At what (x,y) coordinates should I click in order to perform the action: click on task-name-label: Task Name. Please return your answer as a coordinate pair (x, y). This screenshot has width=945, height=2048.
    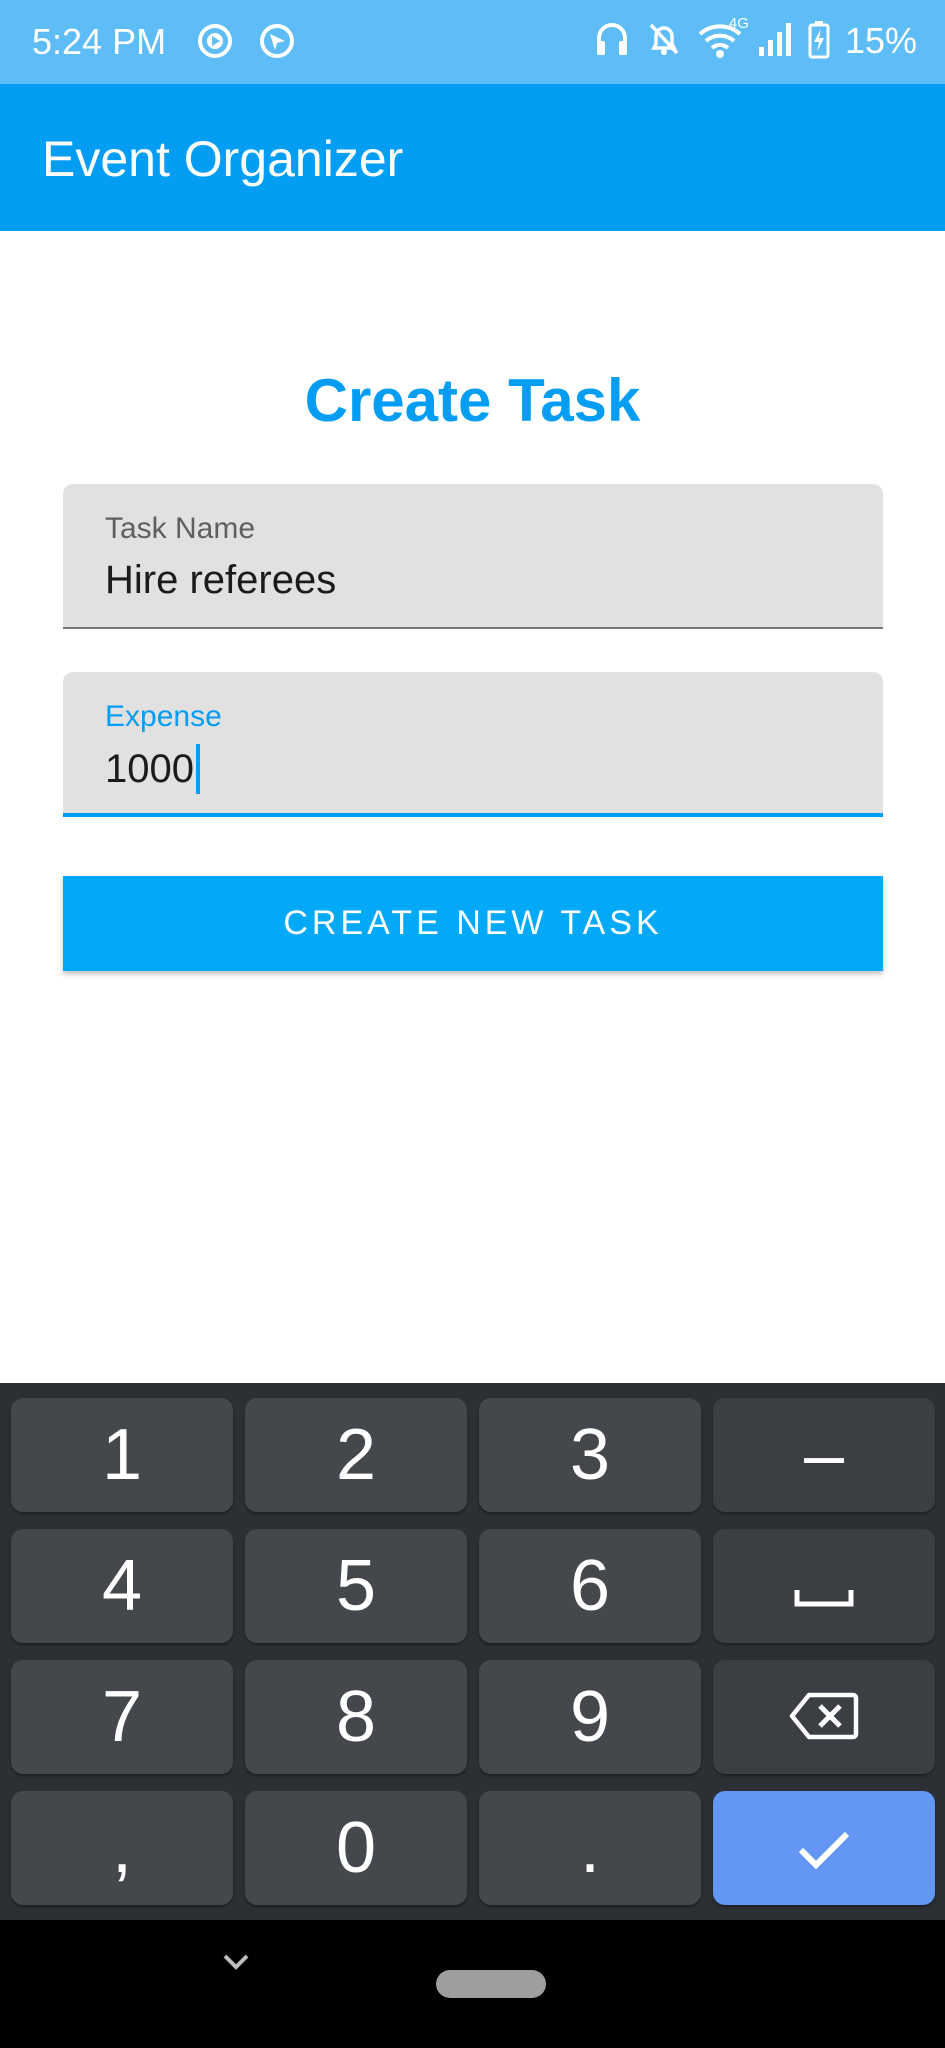
    Looking at the image, I should click on (180, 528).